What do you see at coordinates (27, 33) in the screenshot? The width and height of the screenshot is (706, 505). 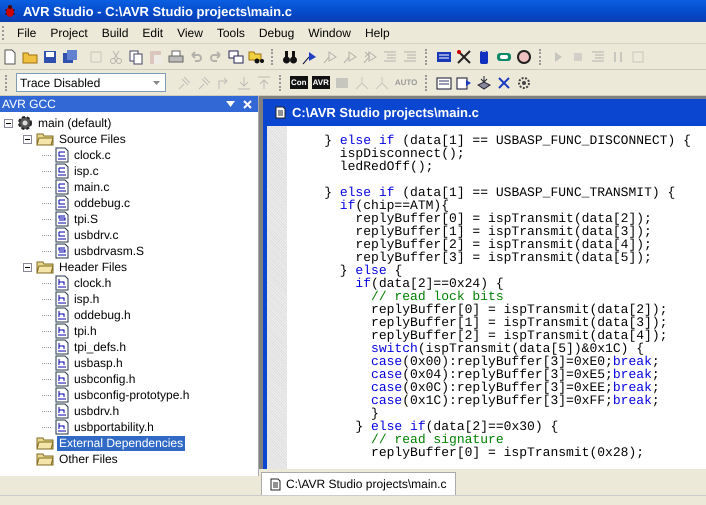 I see `menu-item: File` at bounding box center [27, 33].